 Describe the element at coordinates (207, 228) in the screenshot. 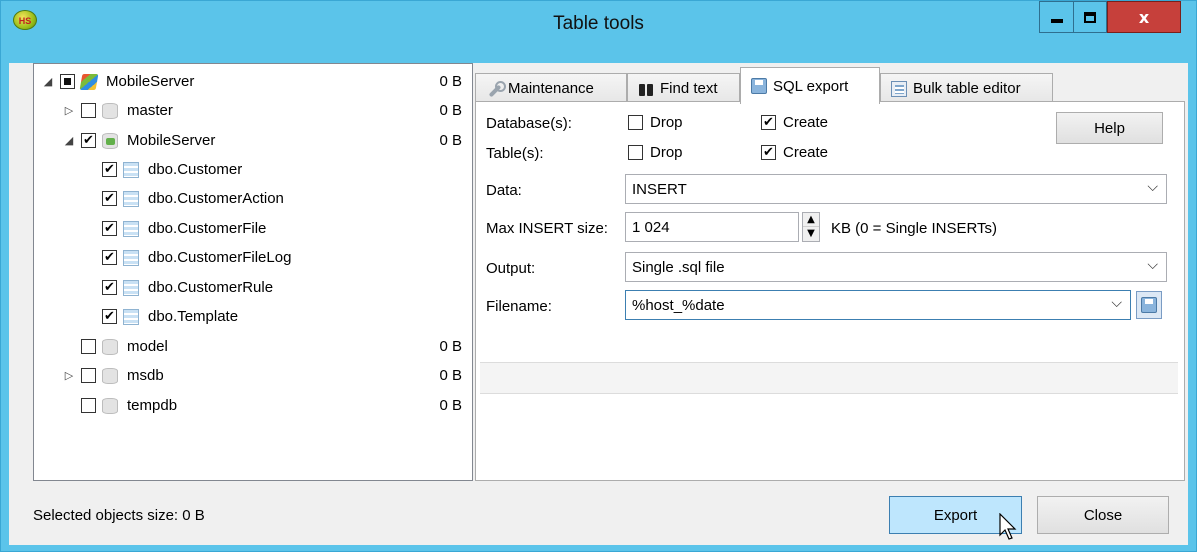

I see `tree-item-label: dbo.CustomerFile` at that location.